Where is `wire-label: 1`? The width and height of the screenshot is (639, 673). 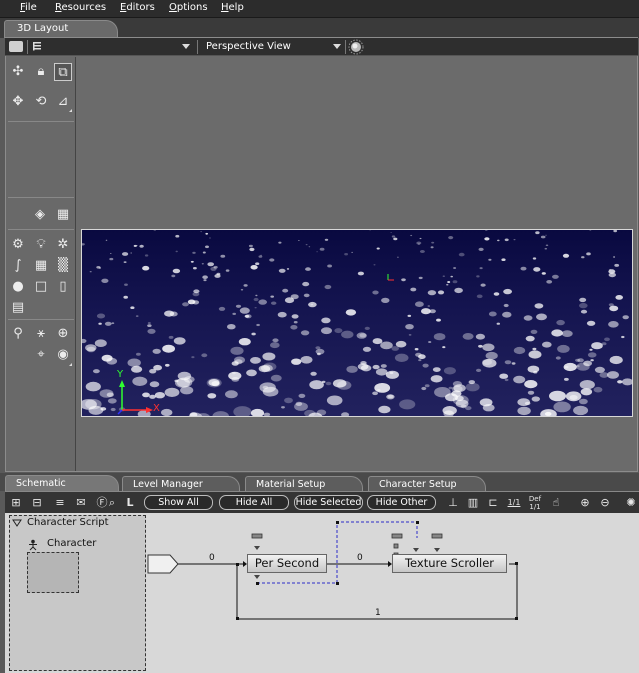 wire-label: 1 is located at coordinates (378, 613).